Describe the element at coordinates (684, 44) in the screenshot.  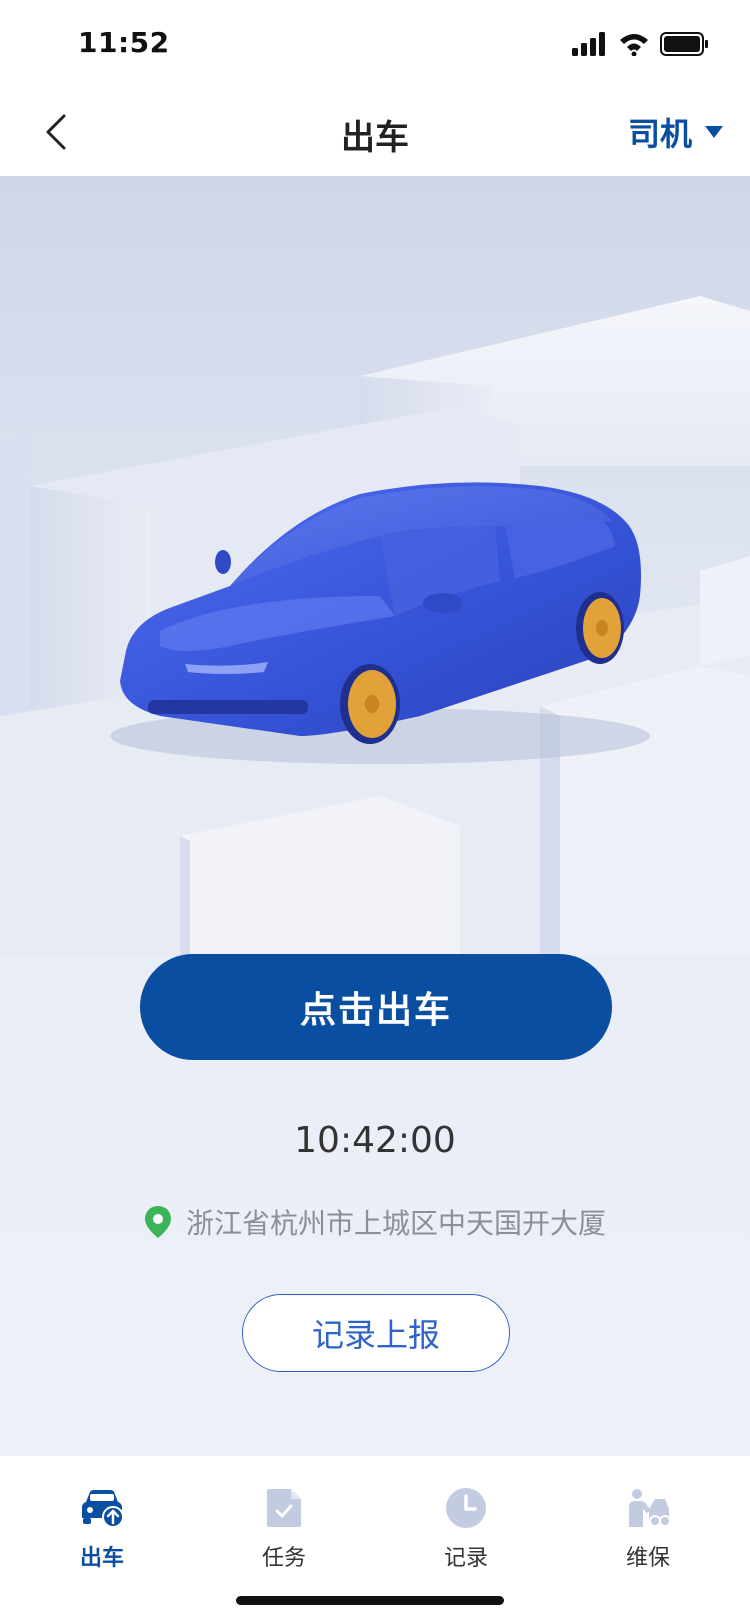
I see `battery-icon` at that location.